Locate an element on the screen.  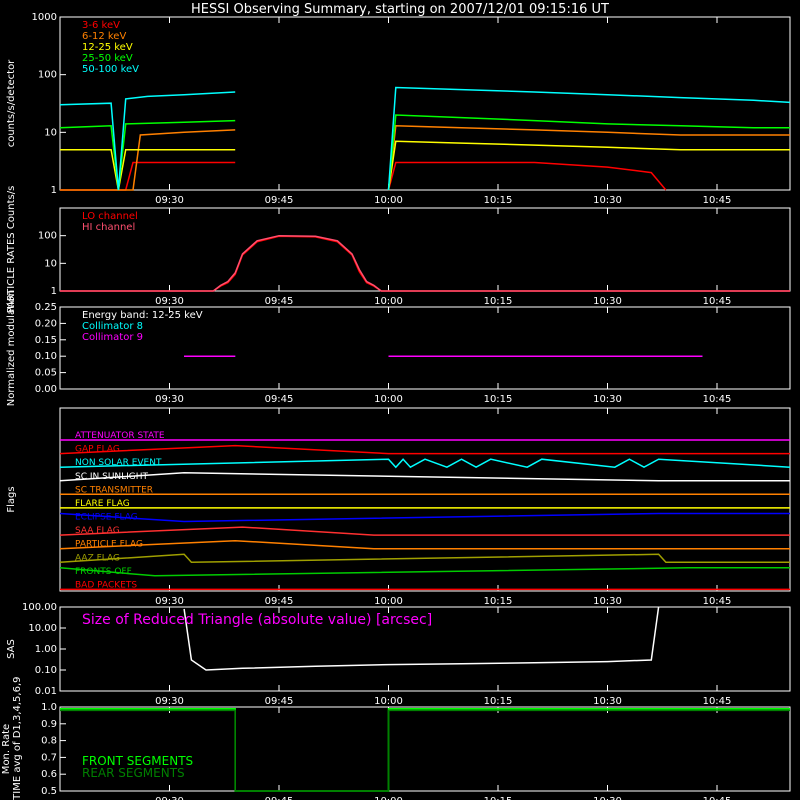
y-tick-label: 0.9 is located at coordinates (49, 724).